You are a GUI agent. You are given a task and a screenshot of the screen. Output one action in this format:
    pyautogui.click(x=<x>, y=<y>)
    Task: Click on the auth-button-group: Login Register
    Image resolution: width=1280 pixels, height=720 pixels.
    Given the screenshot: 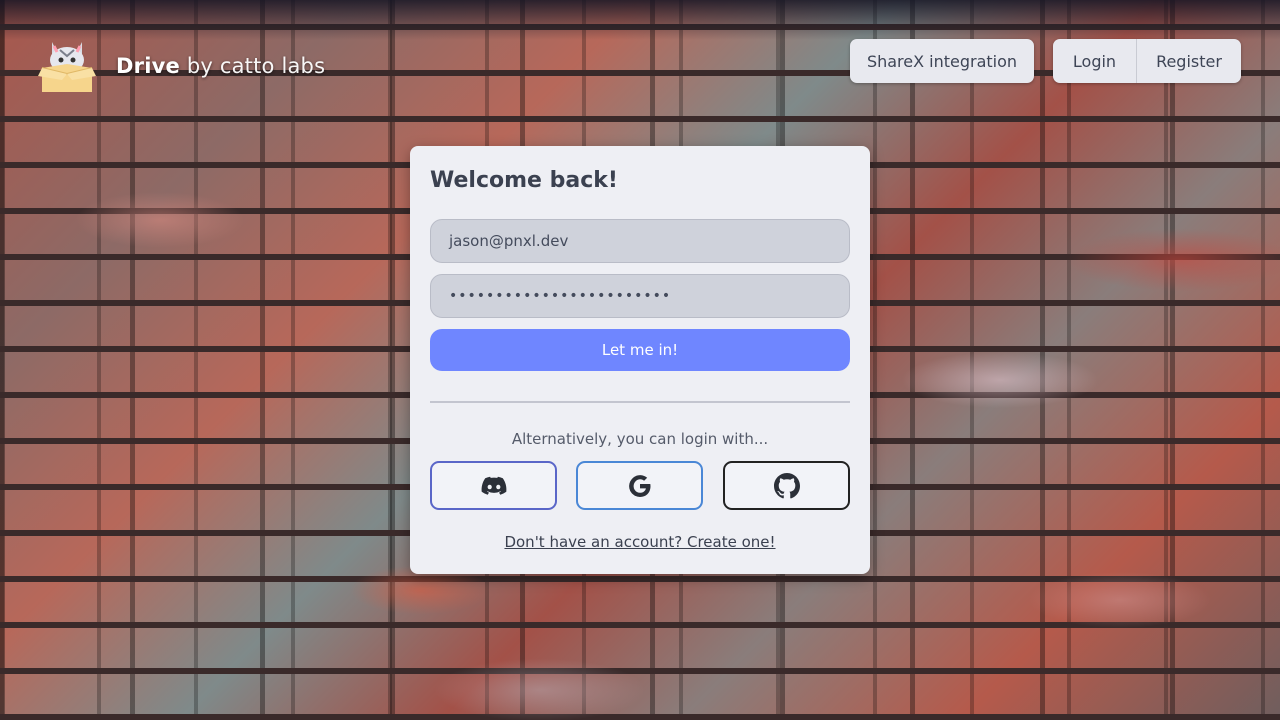 What is the action you would take?
    pyautogui.click(x=1147, y=61)
    